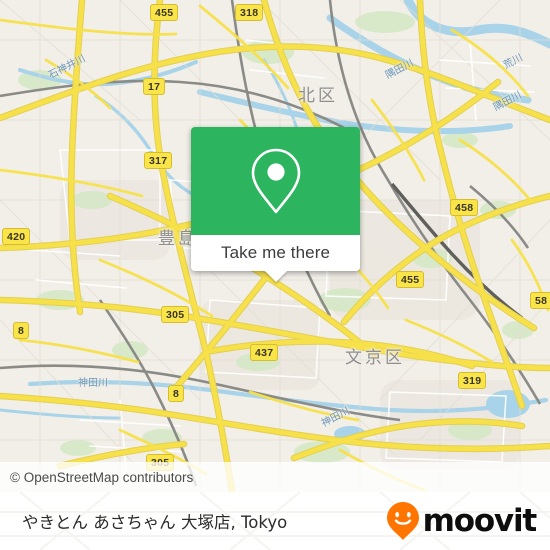  I want to click on map-label-ward: 文京区, so click(375, 358).